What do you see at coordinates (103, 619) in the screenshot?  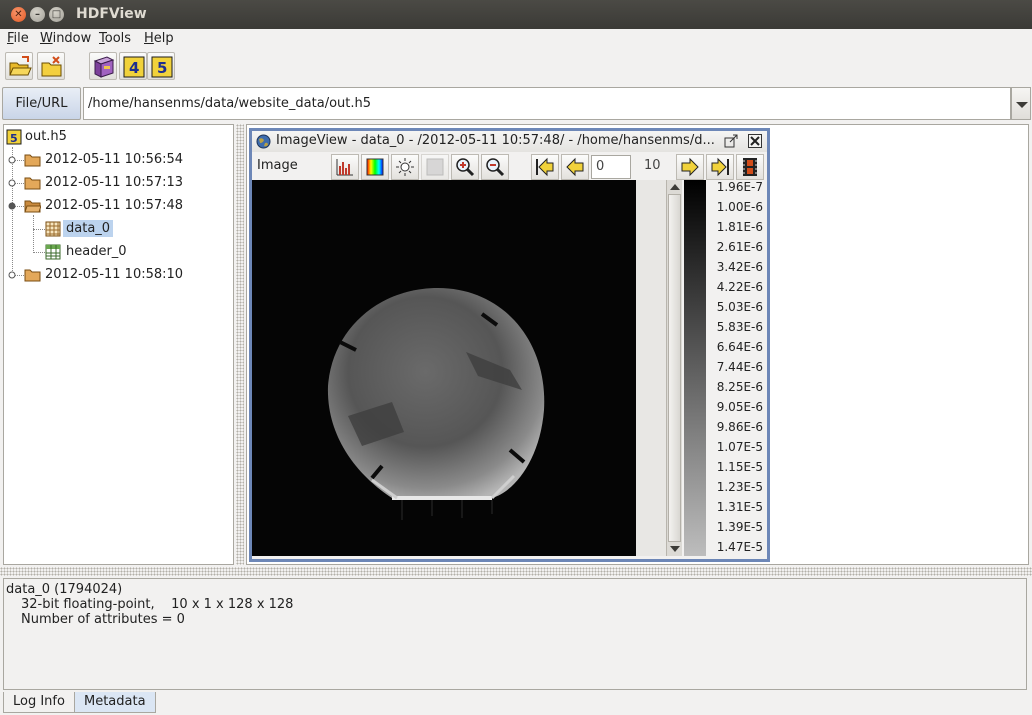 I see `dataset-info-attributes: Number of attributes = 0` at bounding box center [103, 619].